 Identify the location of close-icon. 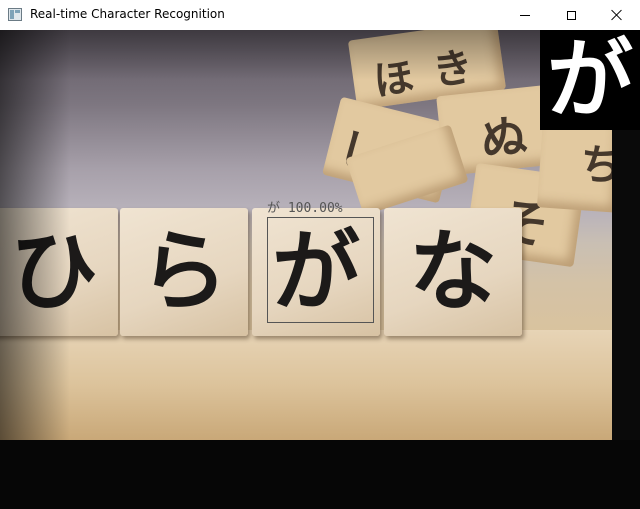
(617, 15).